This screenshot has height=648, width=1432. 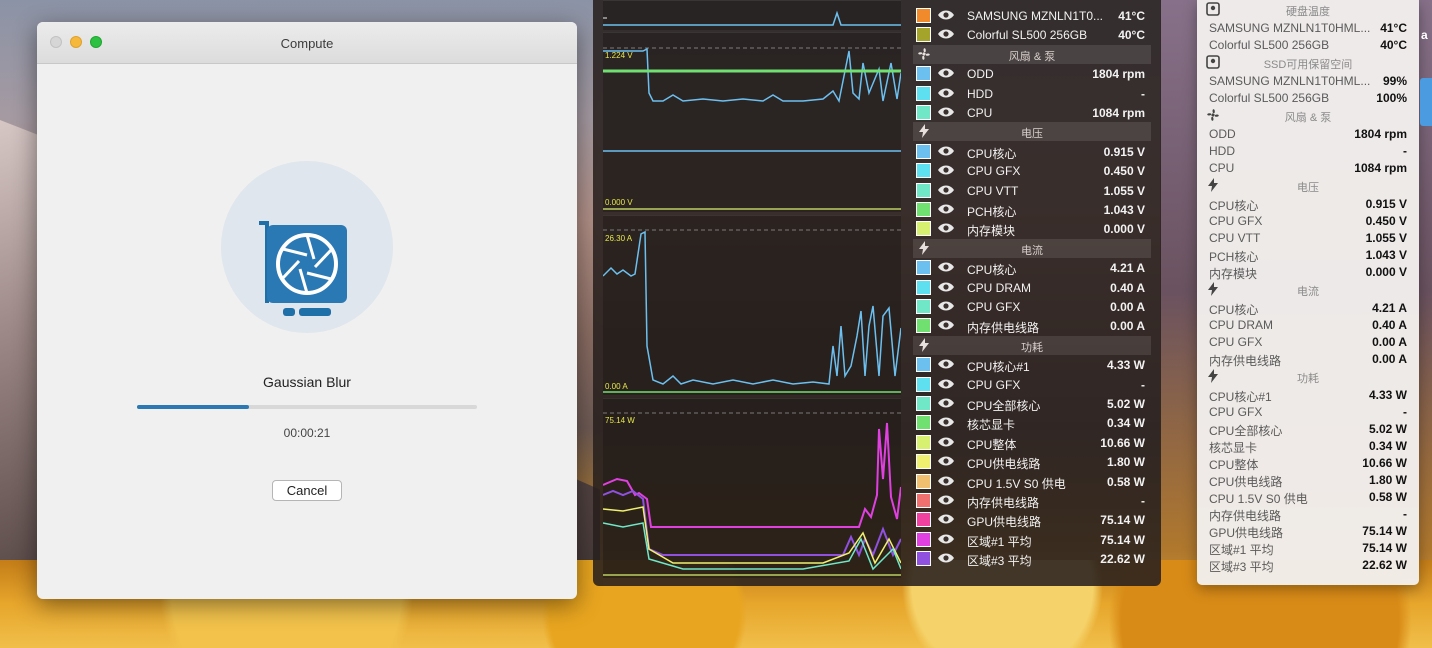 I want to click on sensor-row: CPU核心 0.915 V, so click(x=1032, y=151).